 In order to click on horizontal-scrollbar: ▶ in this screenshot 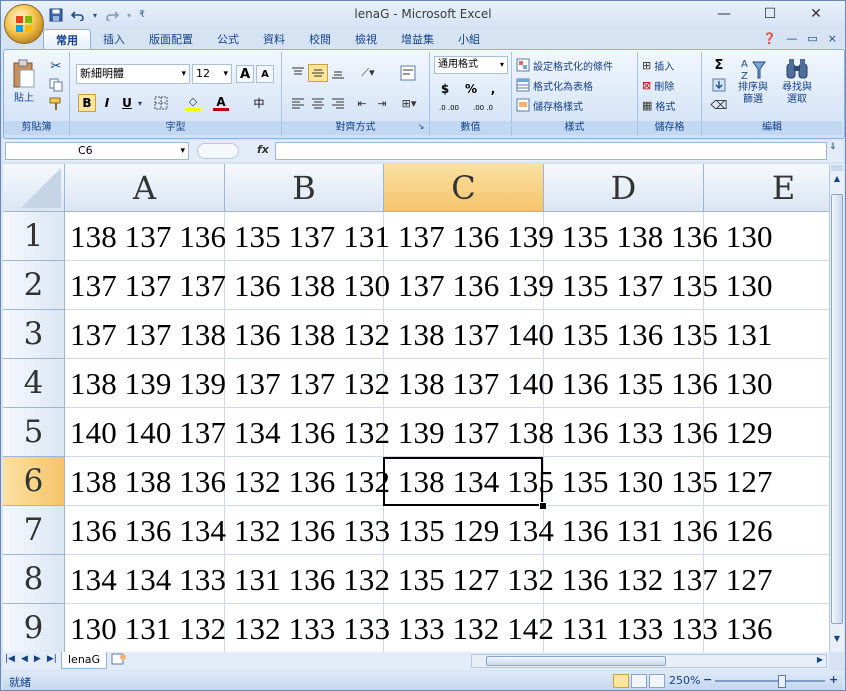, I will do `click(649, 661)`.